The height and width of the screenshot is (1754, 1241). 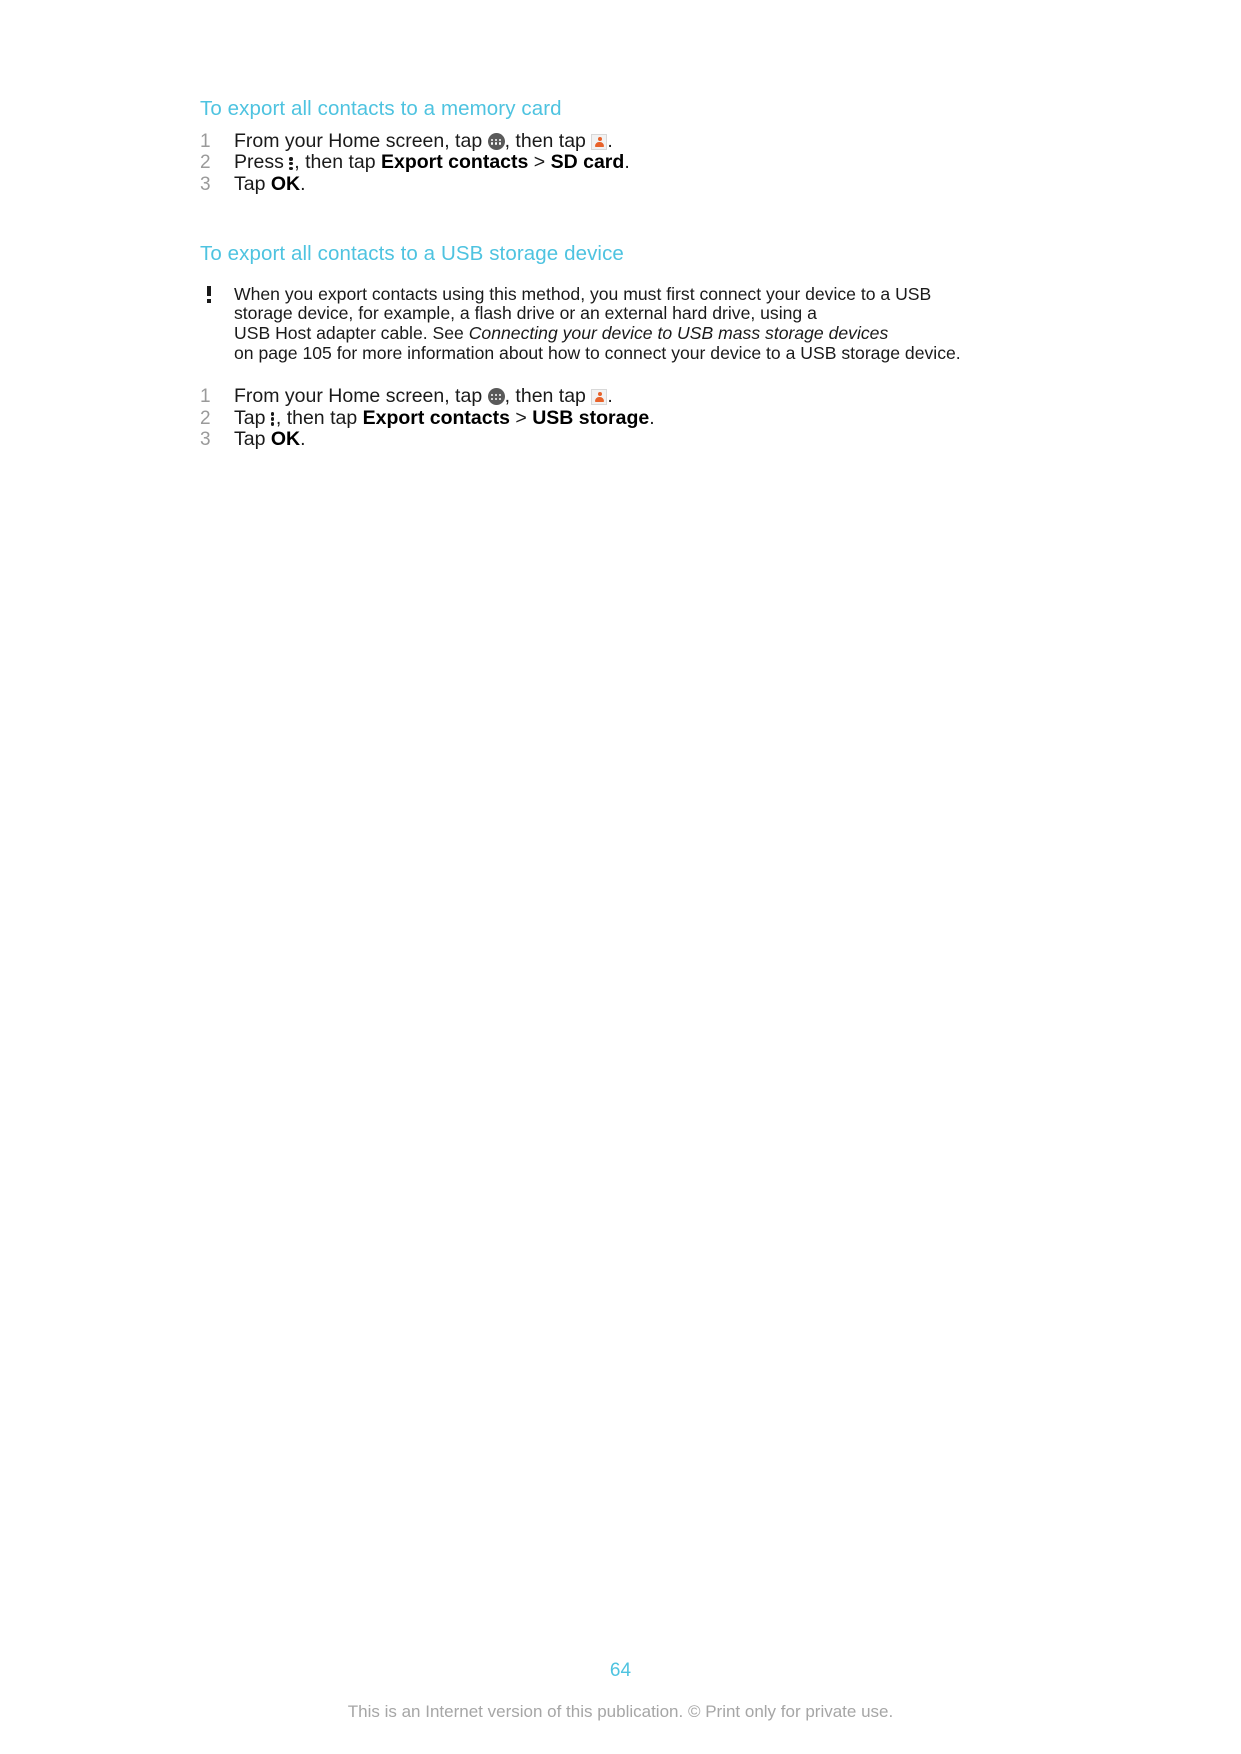 I want to click on warning-exclamation-icon, so click(x=210, y=295).